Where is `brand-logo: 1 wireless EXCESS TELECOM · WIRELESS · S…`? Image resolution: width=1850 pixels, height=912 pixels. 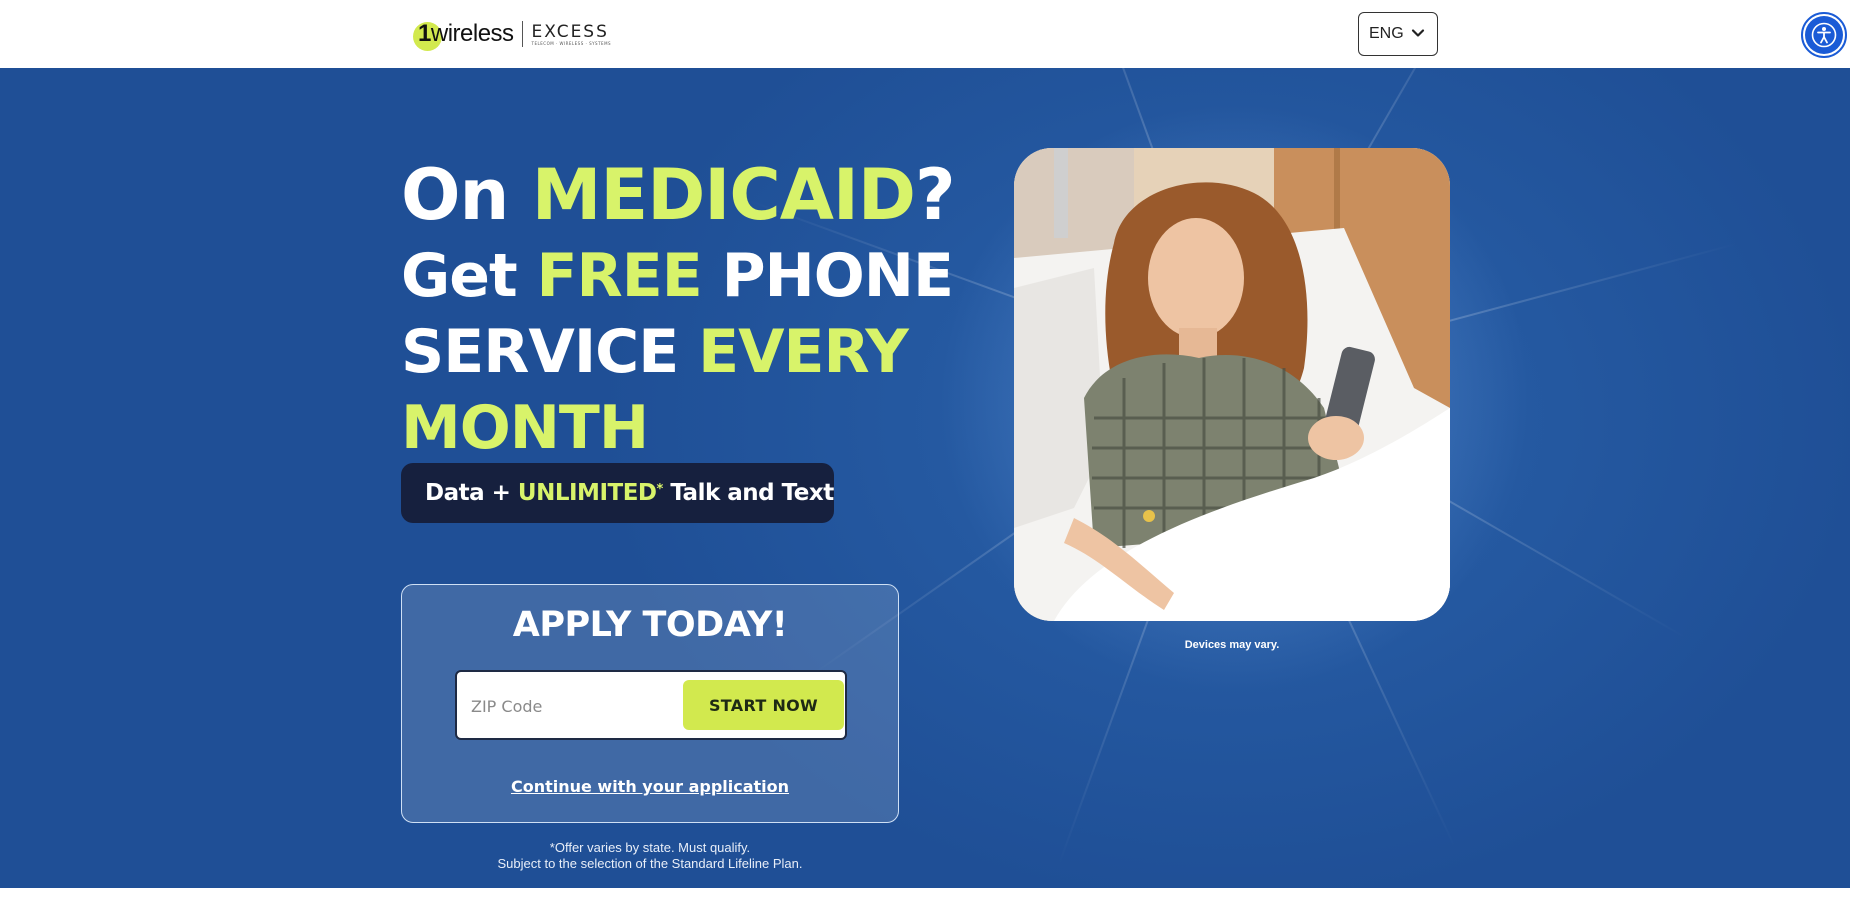 brand-logo: 1 wireless EXCESS TELECOM · WIRELESS · S… is located at coordinates (512, 34).